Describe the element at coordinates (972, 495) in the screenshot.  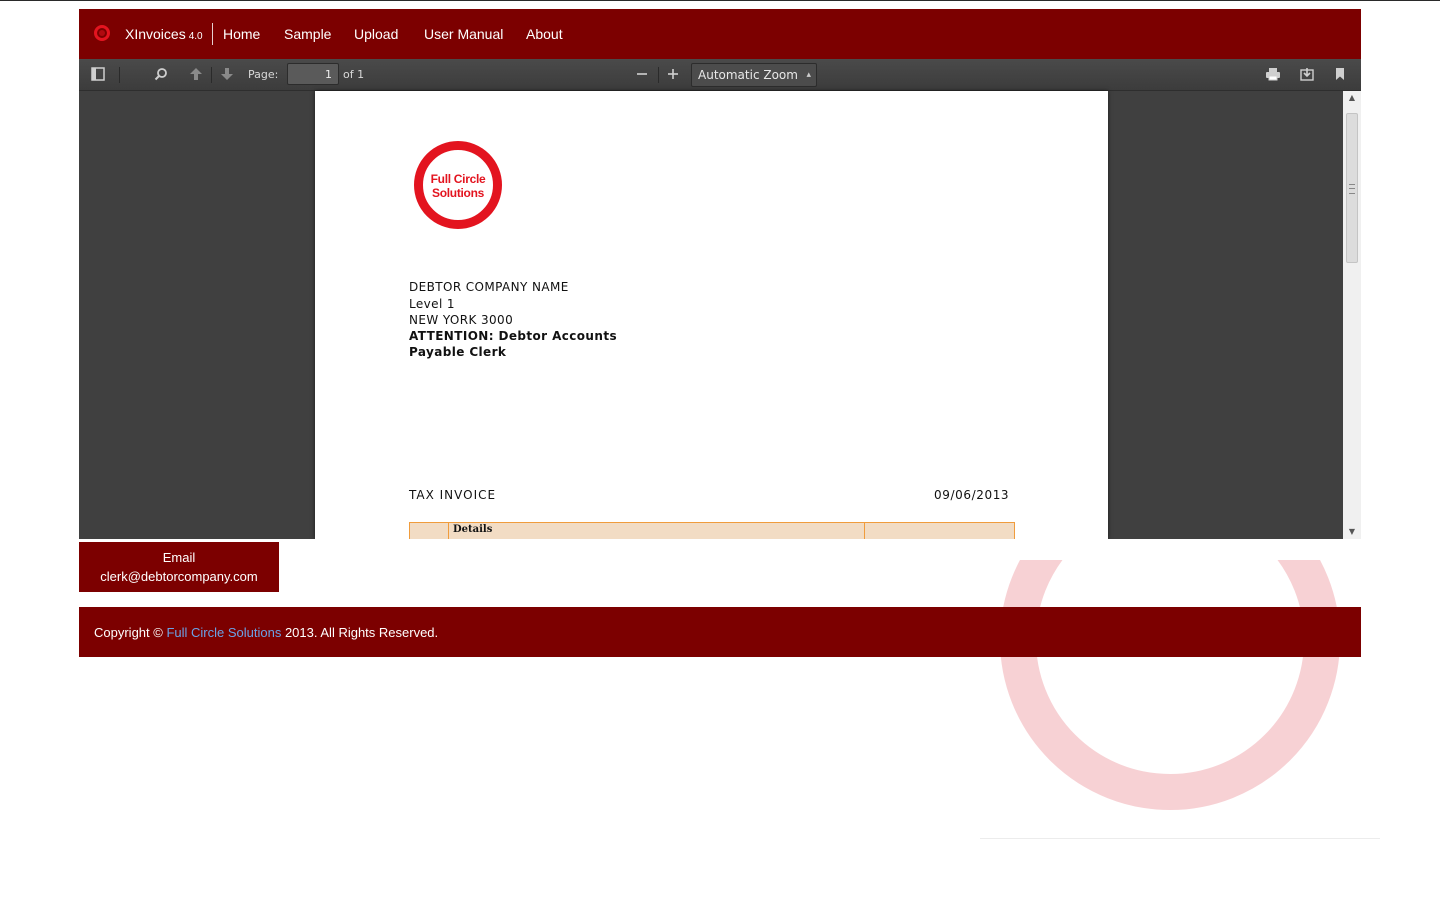
I see `invoice-date: 09/06/2013` at that location.